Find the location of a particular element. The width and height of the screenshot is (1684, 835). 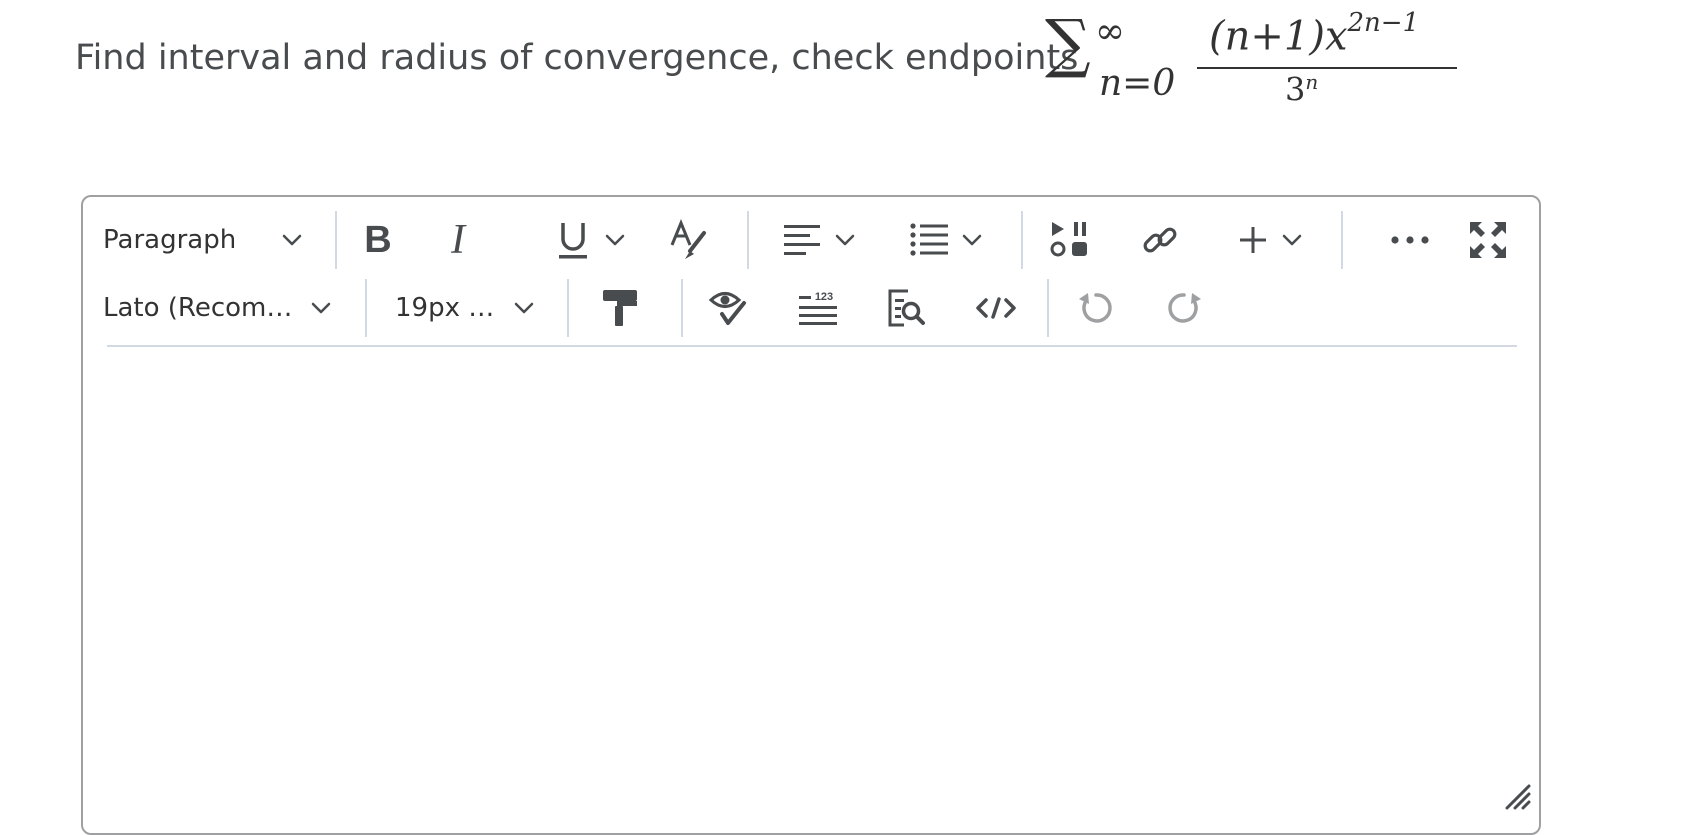

italic-icon: I is located at coordinates (458, 240).